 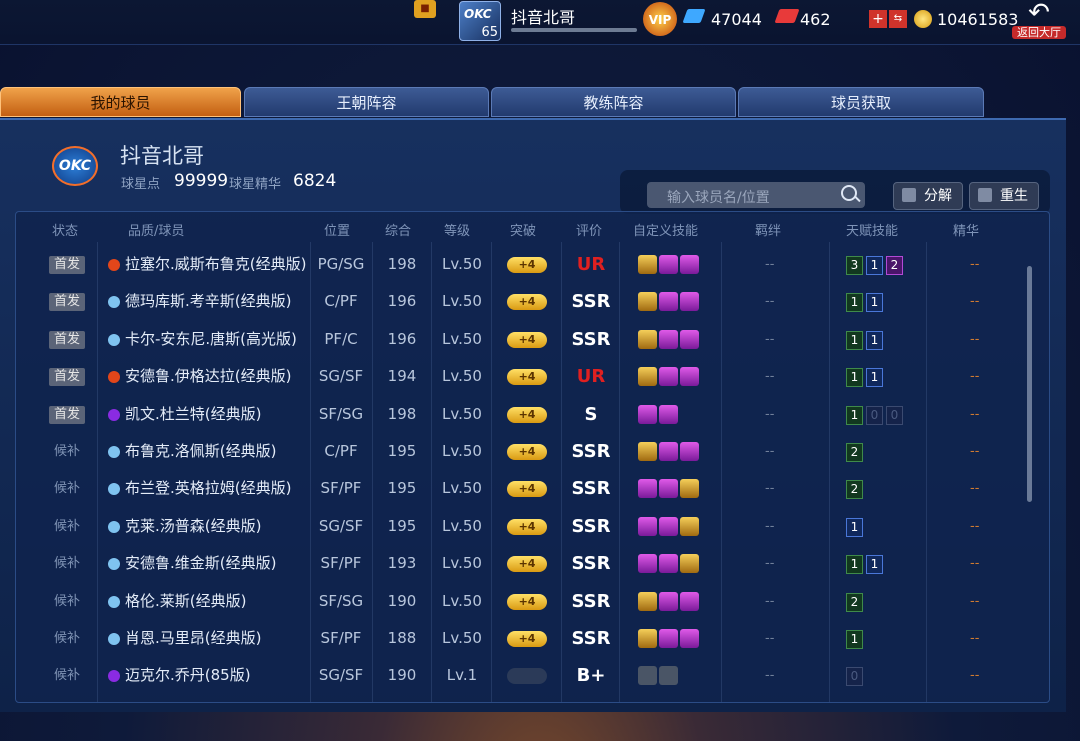 What do you see at coordinates (120, 102) in the screenshot?
I see `tab-my-players: 我的球员` at bounding box center [120, 102].